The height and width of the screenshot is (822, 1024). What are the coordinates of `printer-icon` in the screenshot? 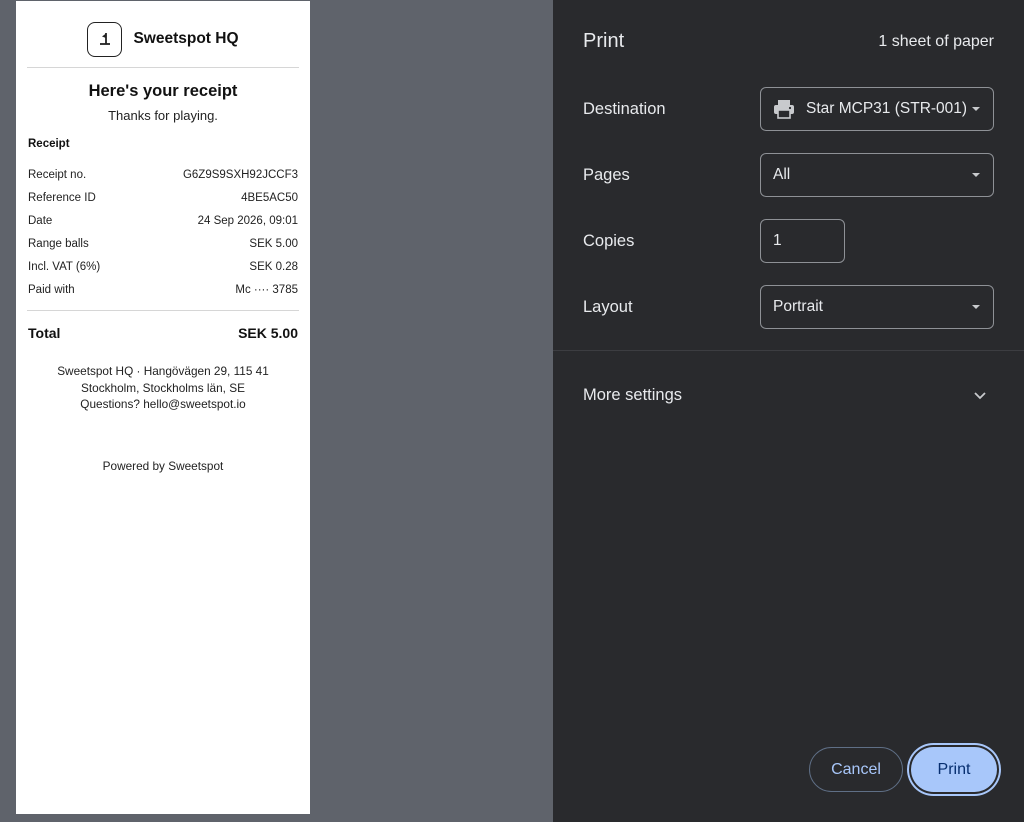 It's located at (784, 109).